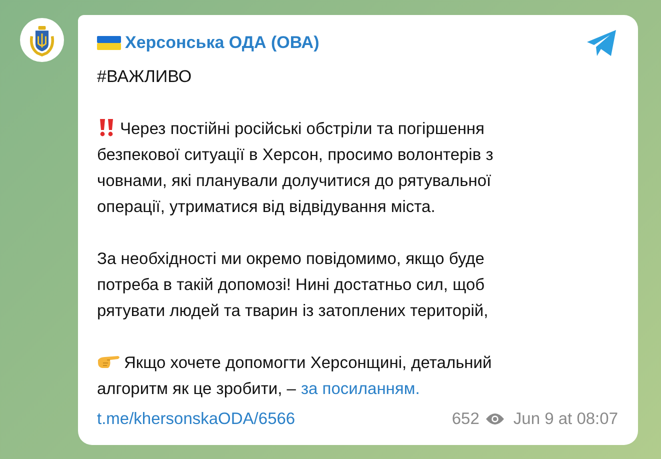 The height and width of the screenshot is (459, 661). What do you see at coordinates (196, 419) in the screenshot?
I see `post-link: t.me/khersonskaODA/6566` at bounding box center [196, 419].